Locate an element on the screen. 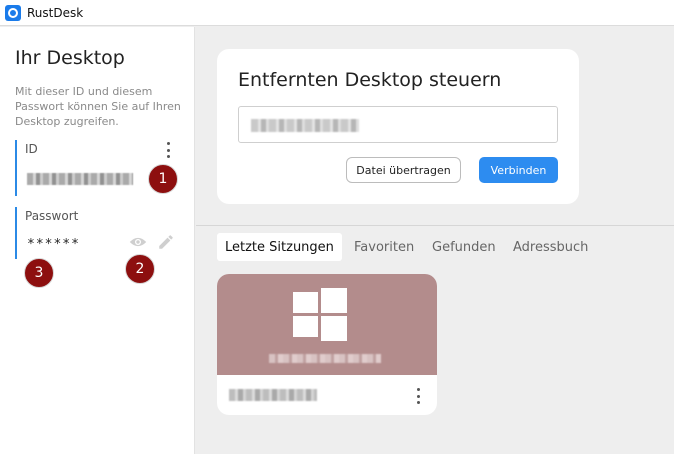 The height and width of the screenshot is (454, 674). remote-id-input is located at coordinates (398, 124).